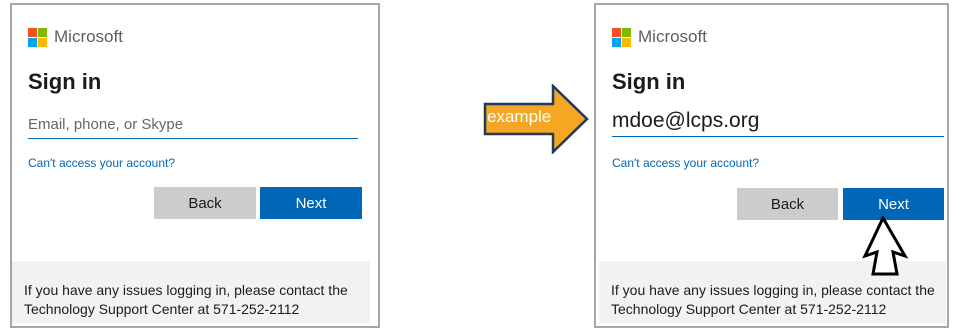 This screenshot has width=953, height=332. Describe the element at coordinates (885, 246) in the screenshot. I see `pointer-arrow-icon` at that location.